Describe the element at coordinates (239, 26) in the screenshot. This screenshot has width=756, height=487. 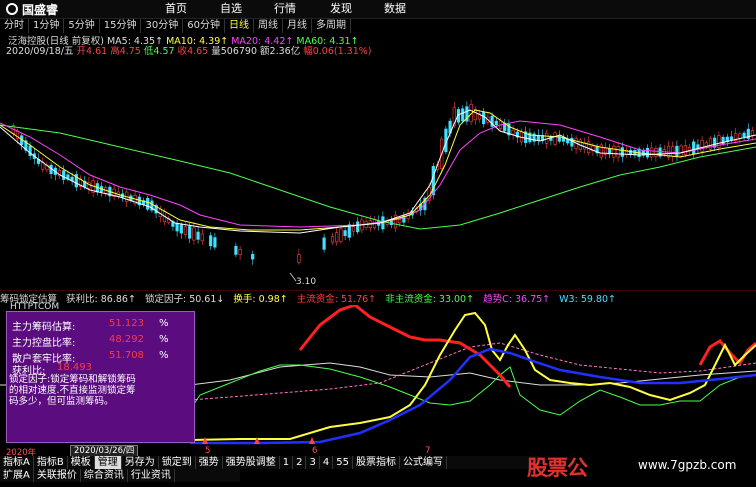
I see `period-tab-daily: 日线` at that location.